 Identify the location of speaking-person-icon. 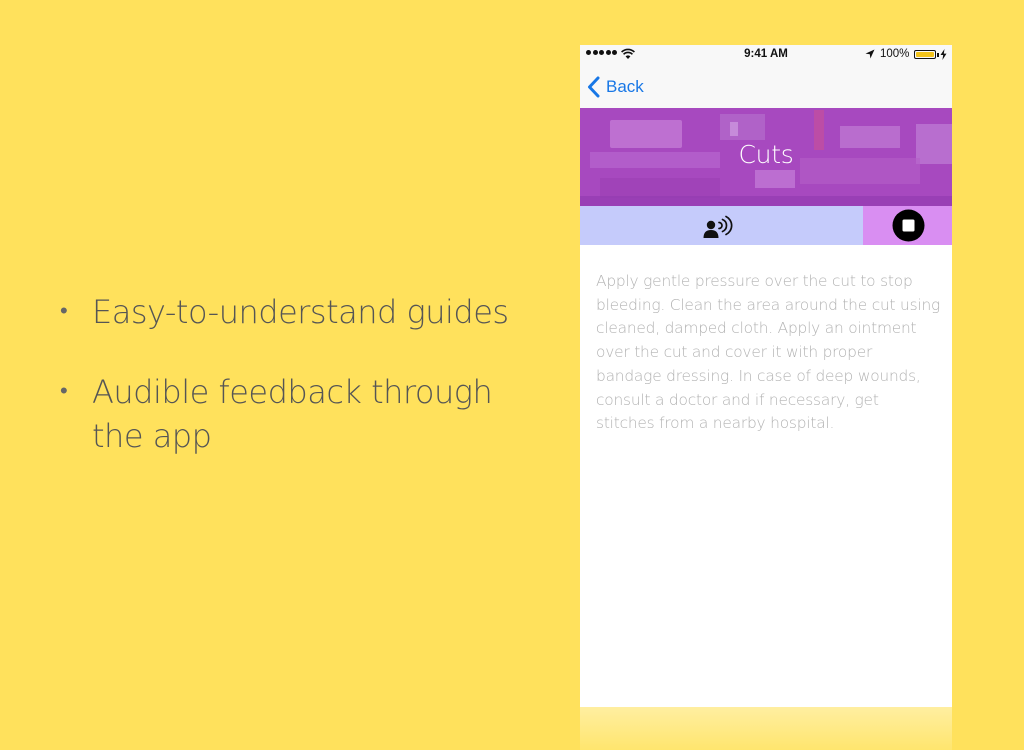
(718, 226).